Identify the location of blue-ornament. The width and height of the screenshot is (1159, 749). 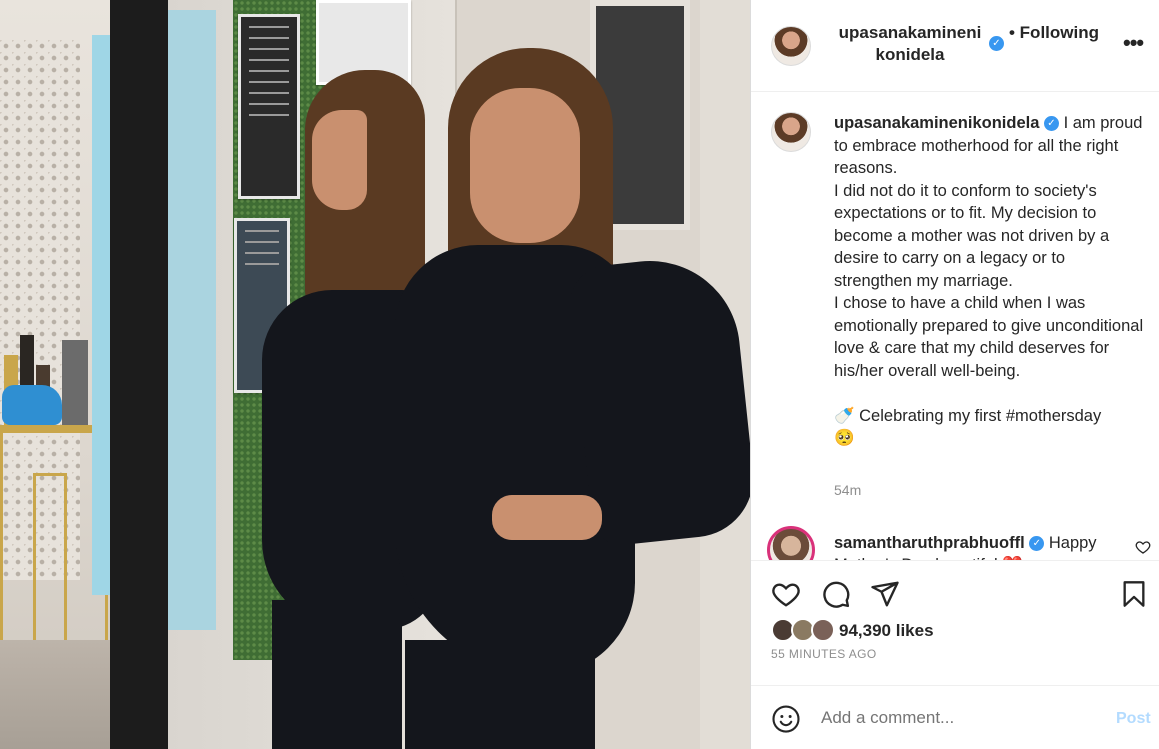
(32, 405).